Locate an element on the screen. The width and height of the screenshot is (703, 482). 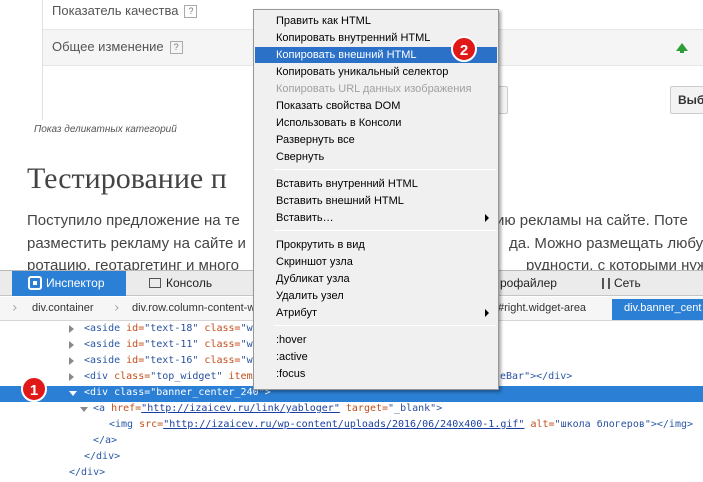
article-text-line: рудности, с которыми нужн is located at coordinates (614, 263).